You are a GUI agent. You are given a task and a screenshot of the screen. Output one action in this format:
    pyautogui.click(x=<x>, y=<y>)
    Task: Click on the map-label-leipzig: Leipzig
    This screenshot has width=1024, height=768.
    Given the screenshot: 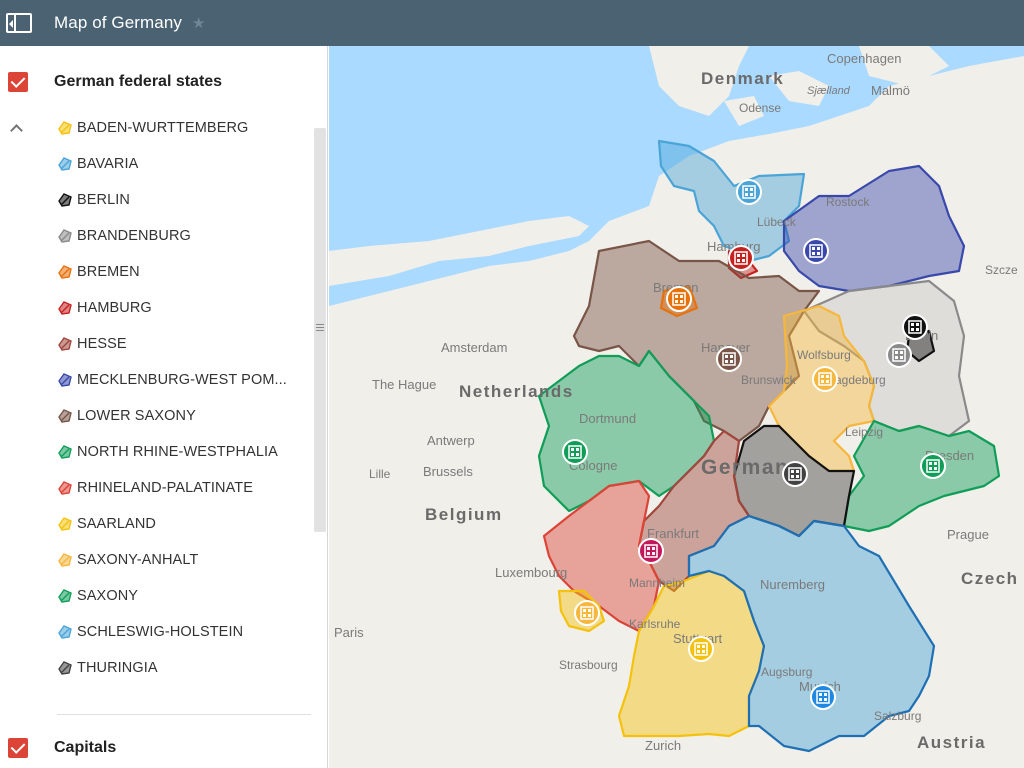 What is the action you would take?
    pyautogui.click(x=864, y=432)
    